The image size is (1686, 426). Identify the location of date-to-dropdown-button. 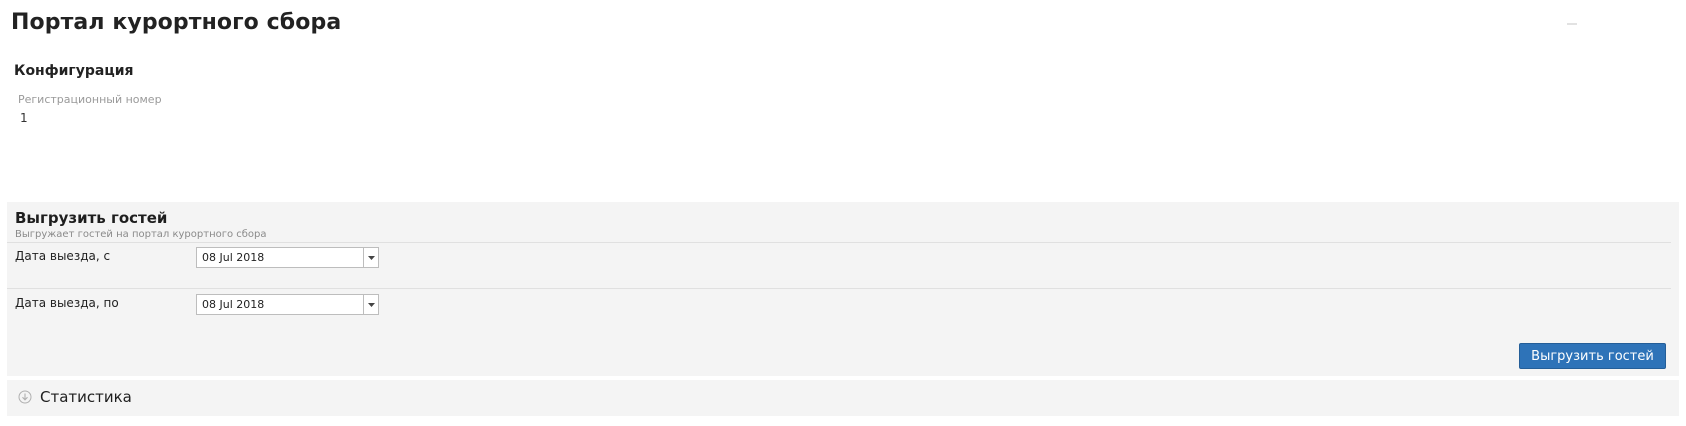
(370, 304).